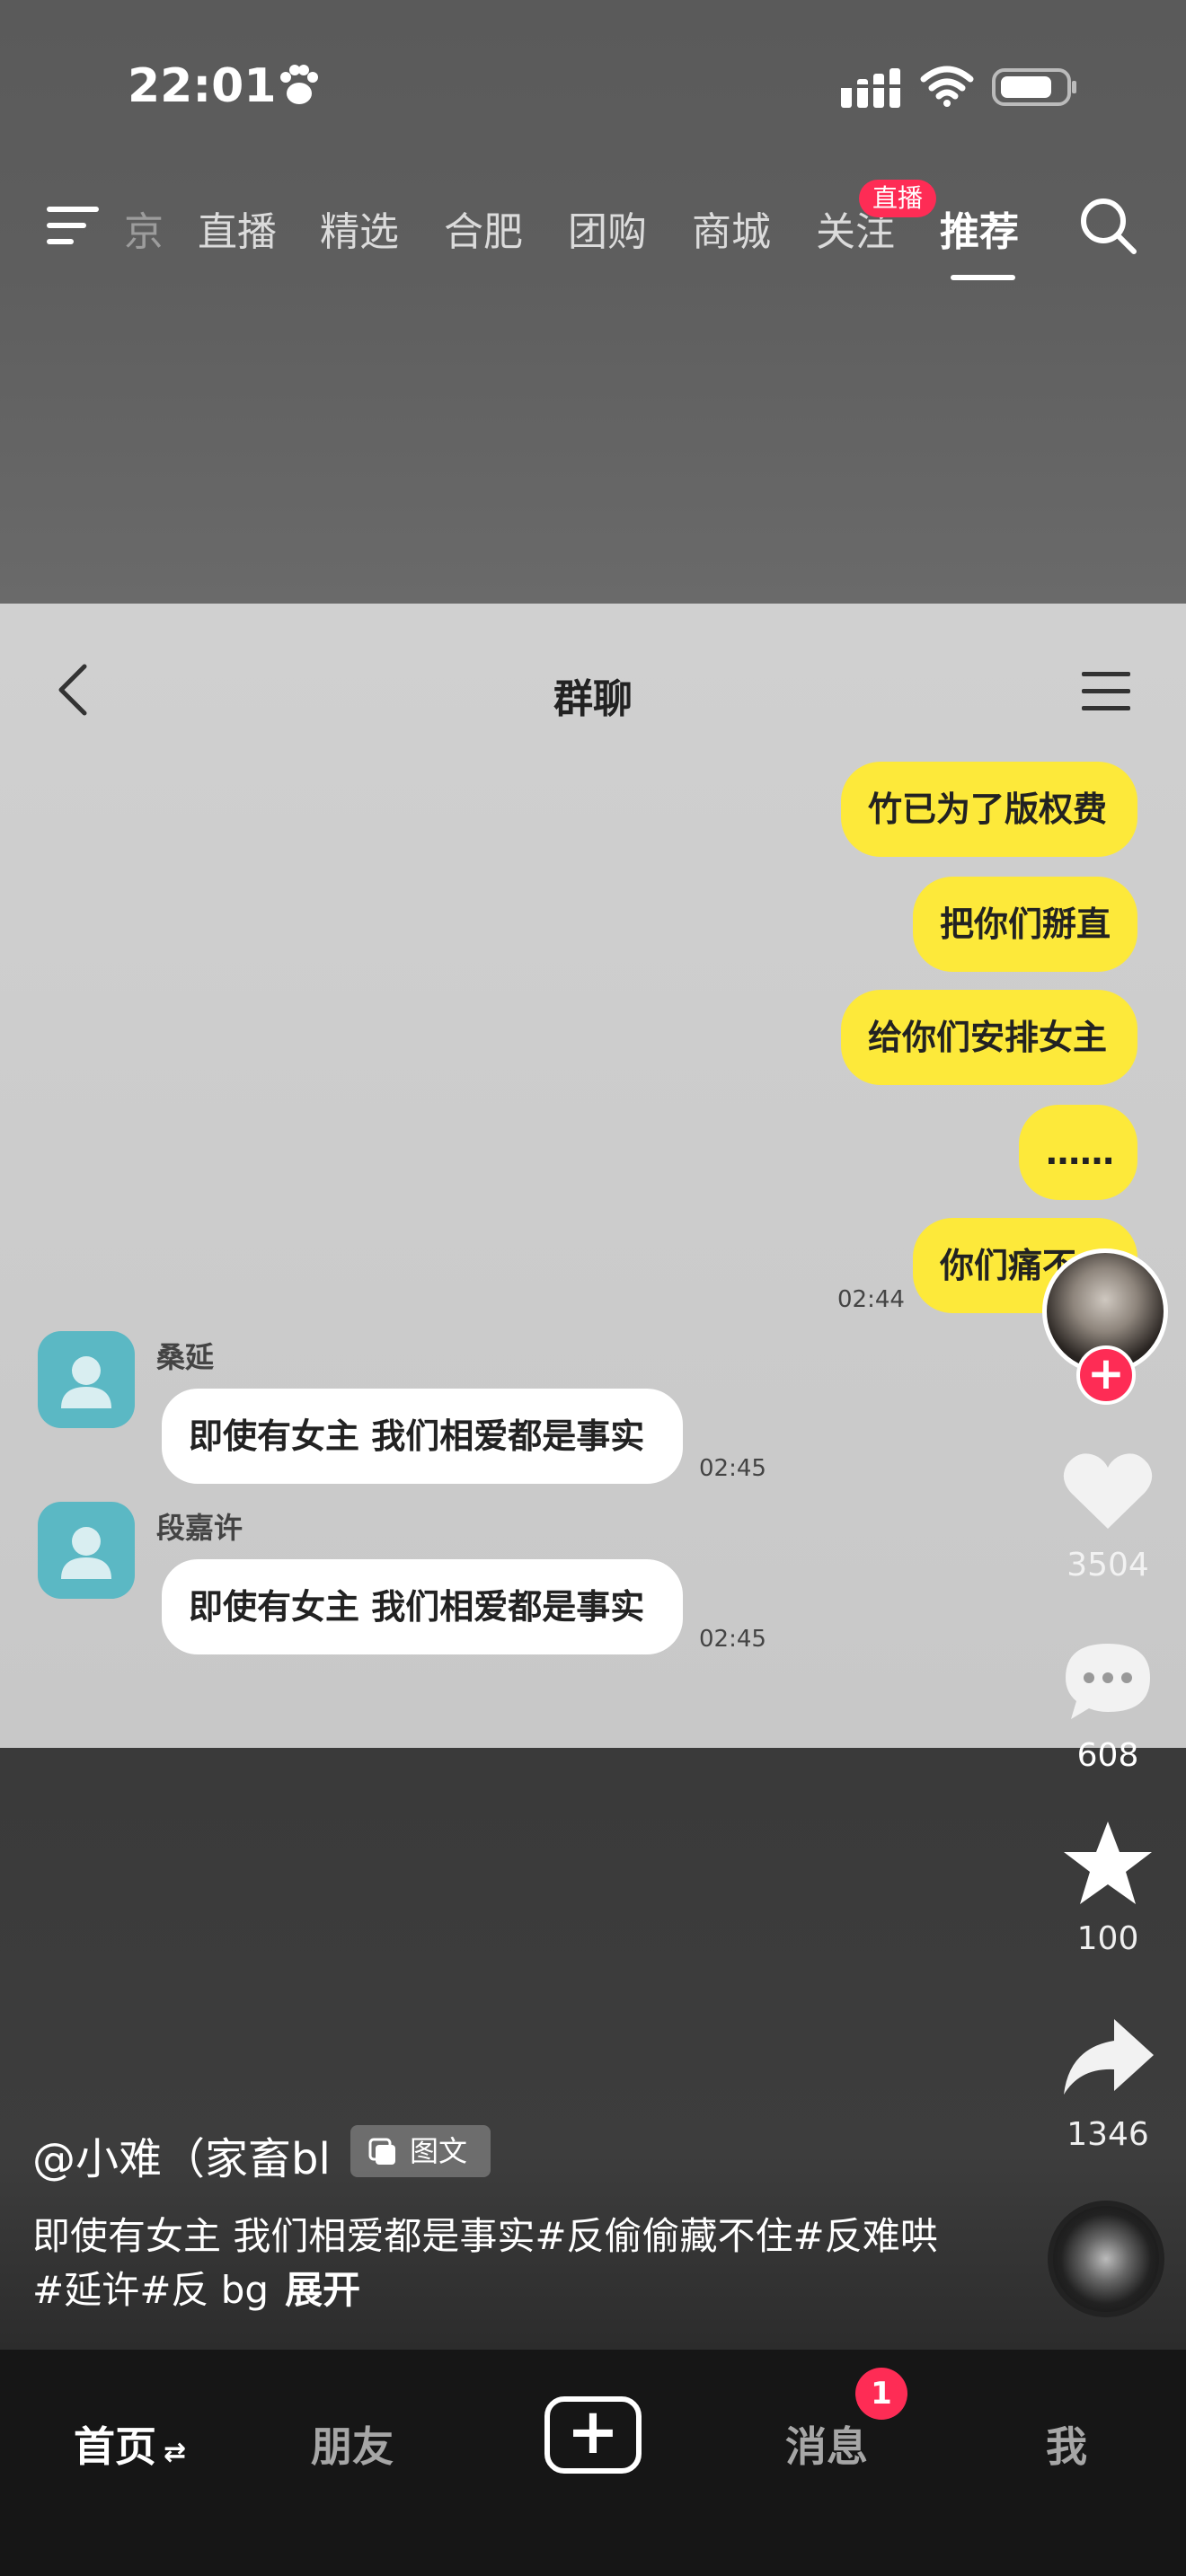  I want to click on tab-group-buy: 团购, so click(607, 228).